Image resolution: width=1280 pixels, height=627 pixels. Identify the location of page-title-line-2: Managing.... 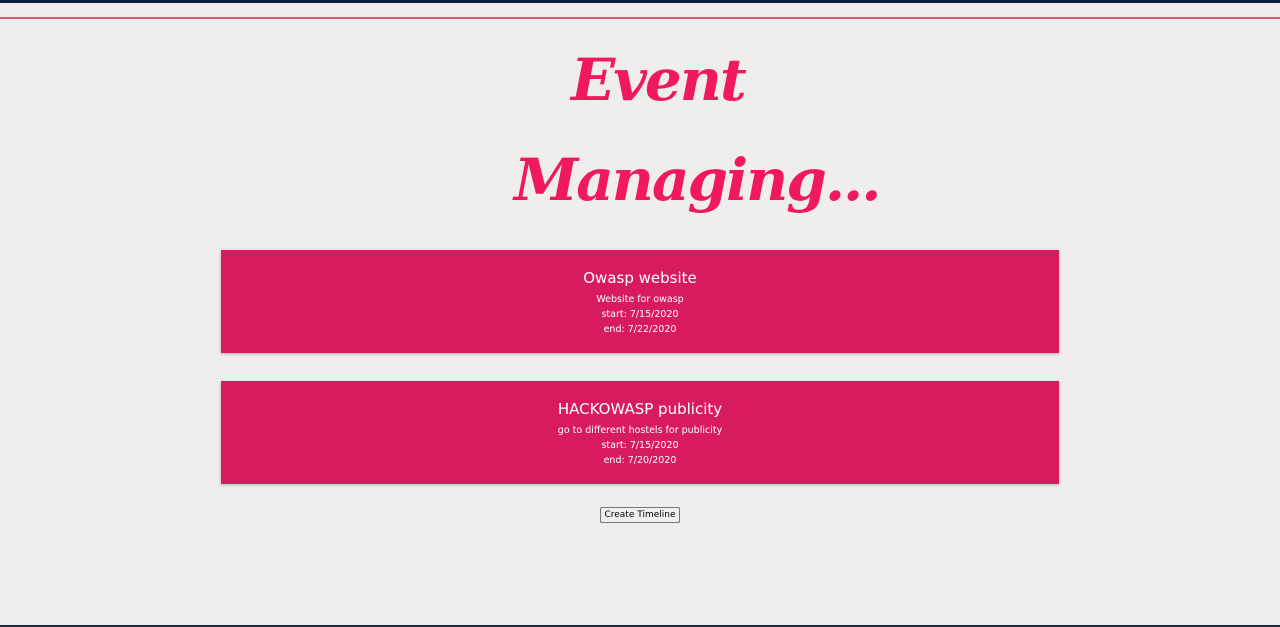
(697, 180).